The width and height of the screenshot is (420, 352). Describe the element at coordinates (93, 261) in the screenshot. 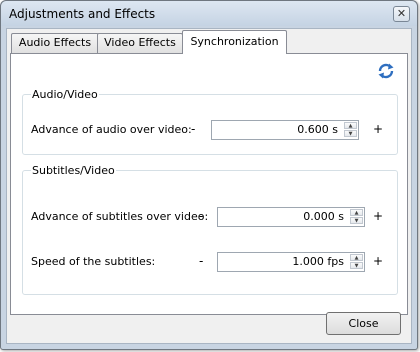

I see `subtitle-speed-label: Speed of the subtitles:` at that location.